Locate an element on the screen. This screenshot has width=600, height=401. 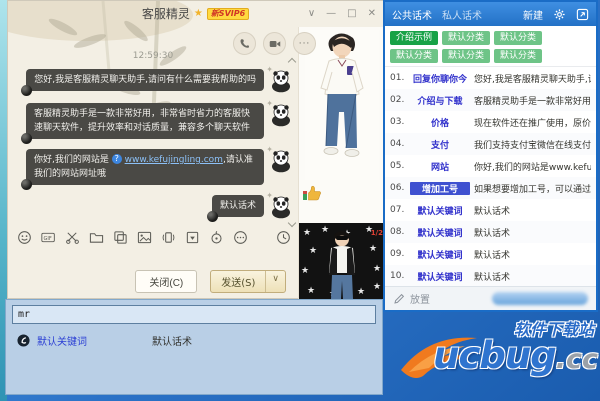
close-icon: ✕ is located at coordinates (372, 13).